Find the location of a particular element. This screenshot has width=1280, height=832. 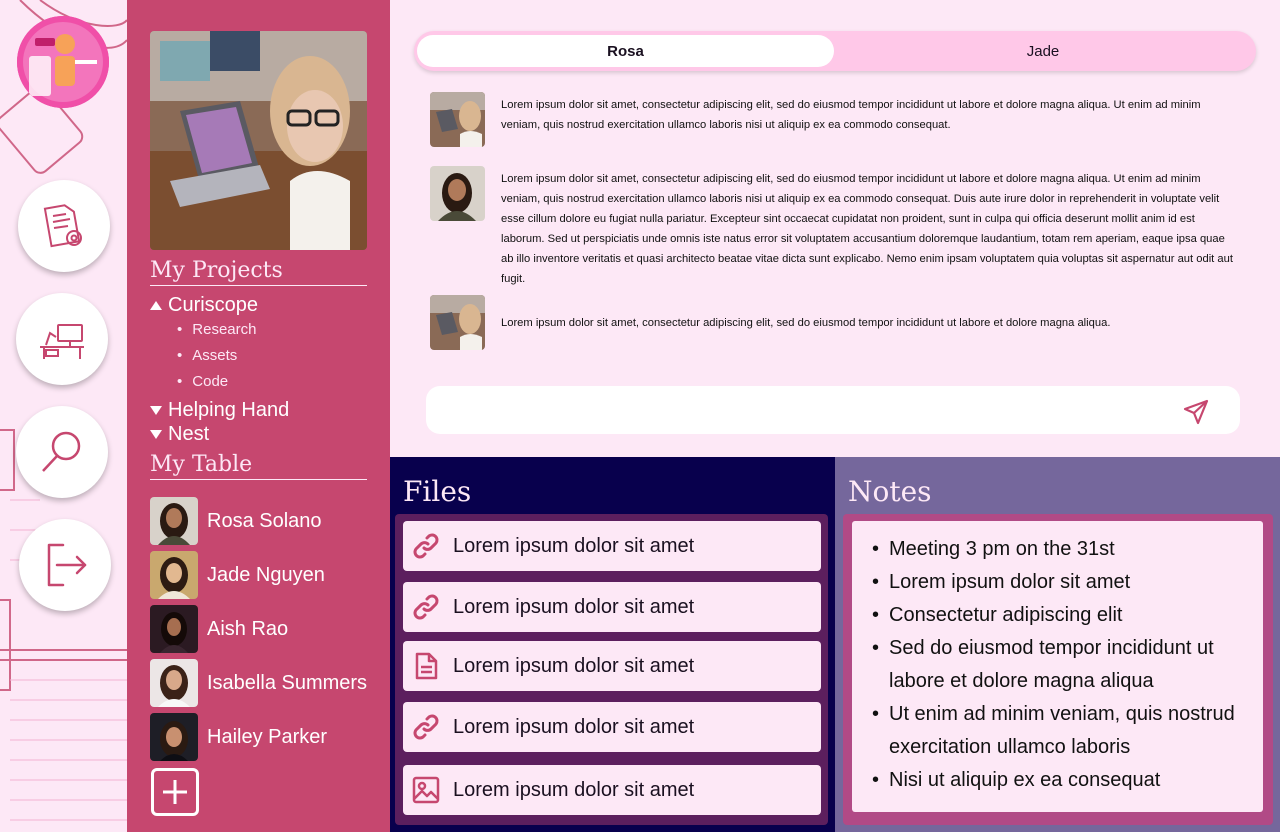

subproject-assets: Assets is located at coordinates (207, 355).